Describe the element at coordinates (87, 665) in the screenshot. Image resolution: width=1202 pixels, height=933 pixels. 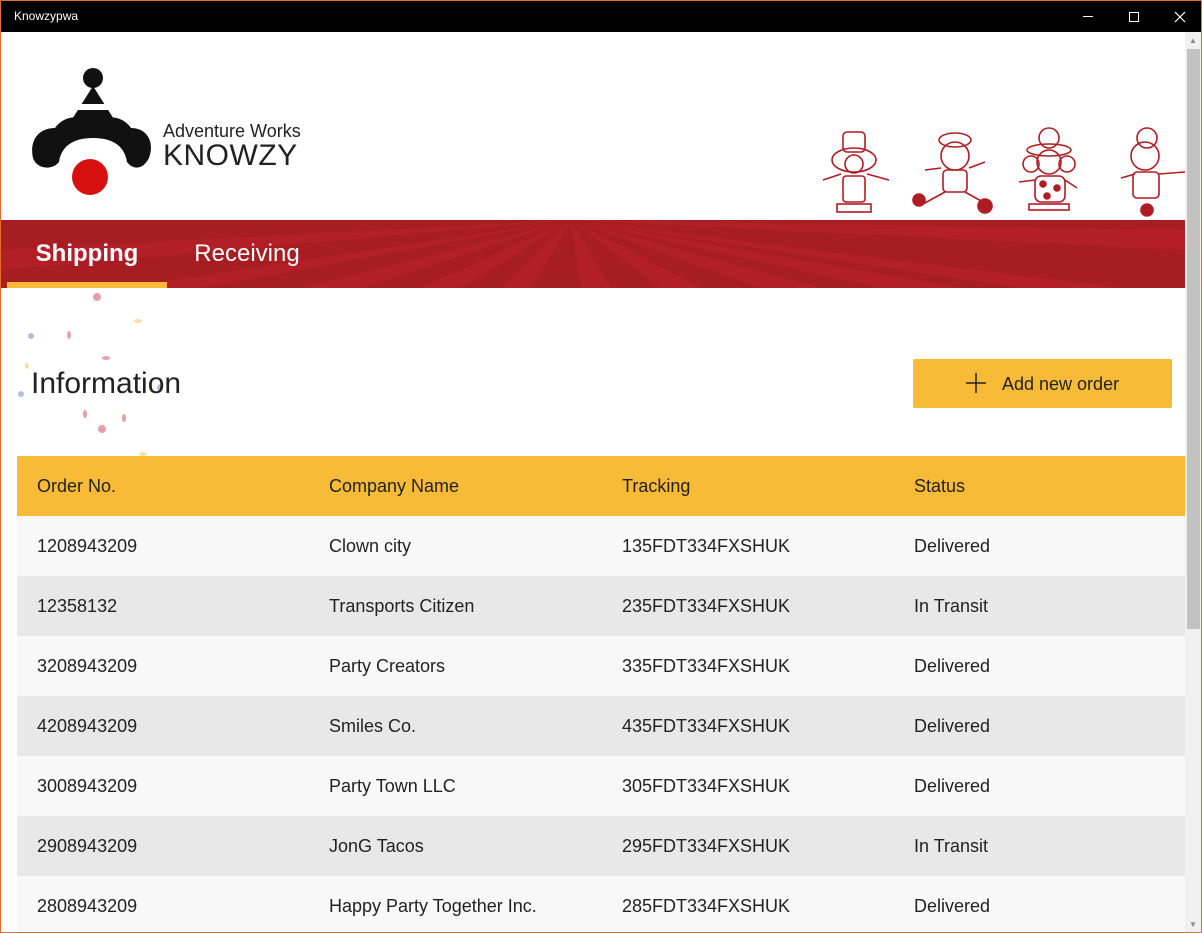
I see `order-number-cell: 3208943209` at that location.